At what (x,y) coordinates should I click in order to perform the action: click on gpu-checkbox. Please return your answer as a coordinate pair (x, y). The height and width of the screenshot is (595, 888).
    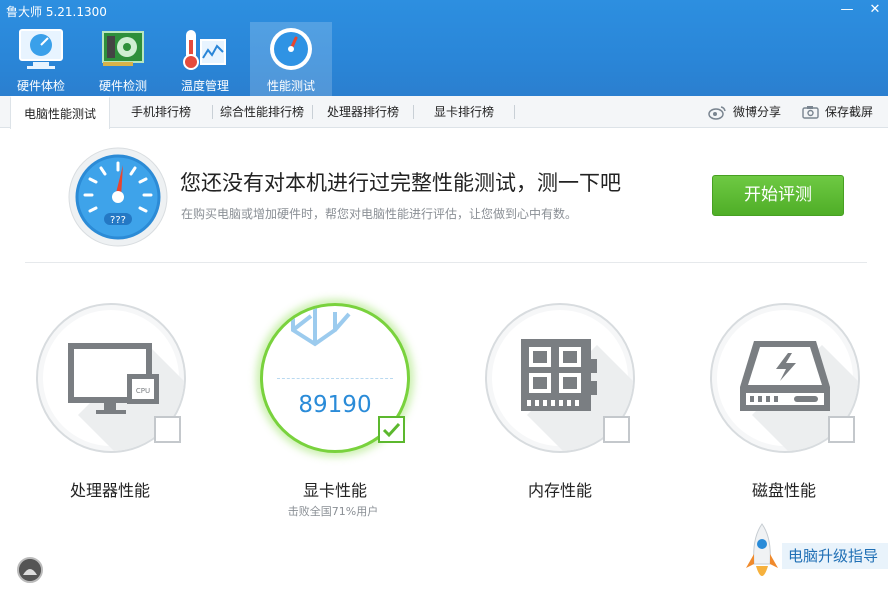
    Looking at the image, I should click on (391, 429).